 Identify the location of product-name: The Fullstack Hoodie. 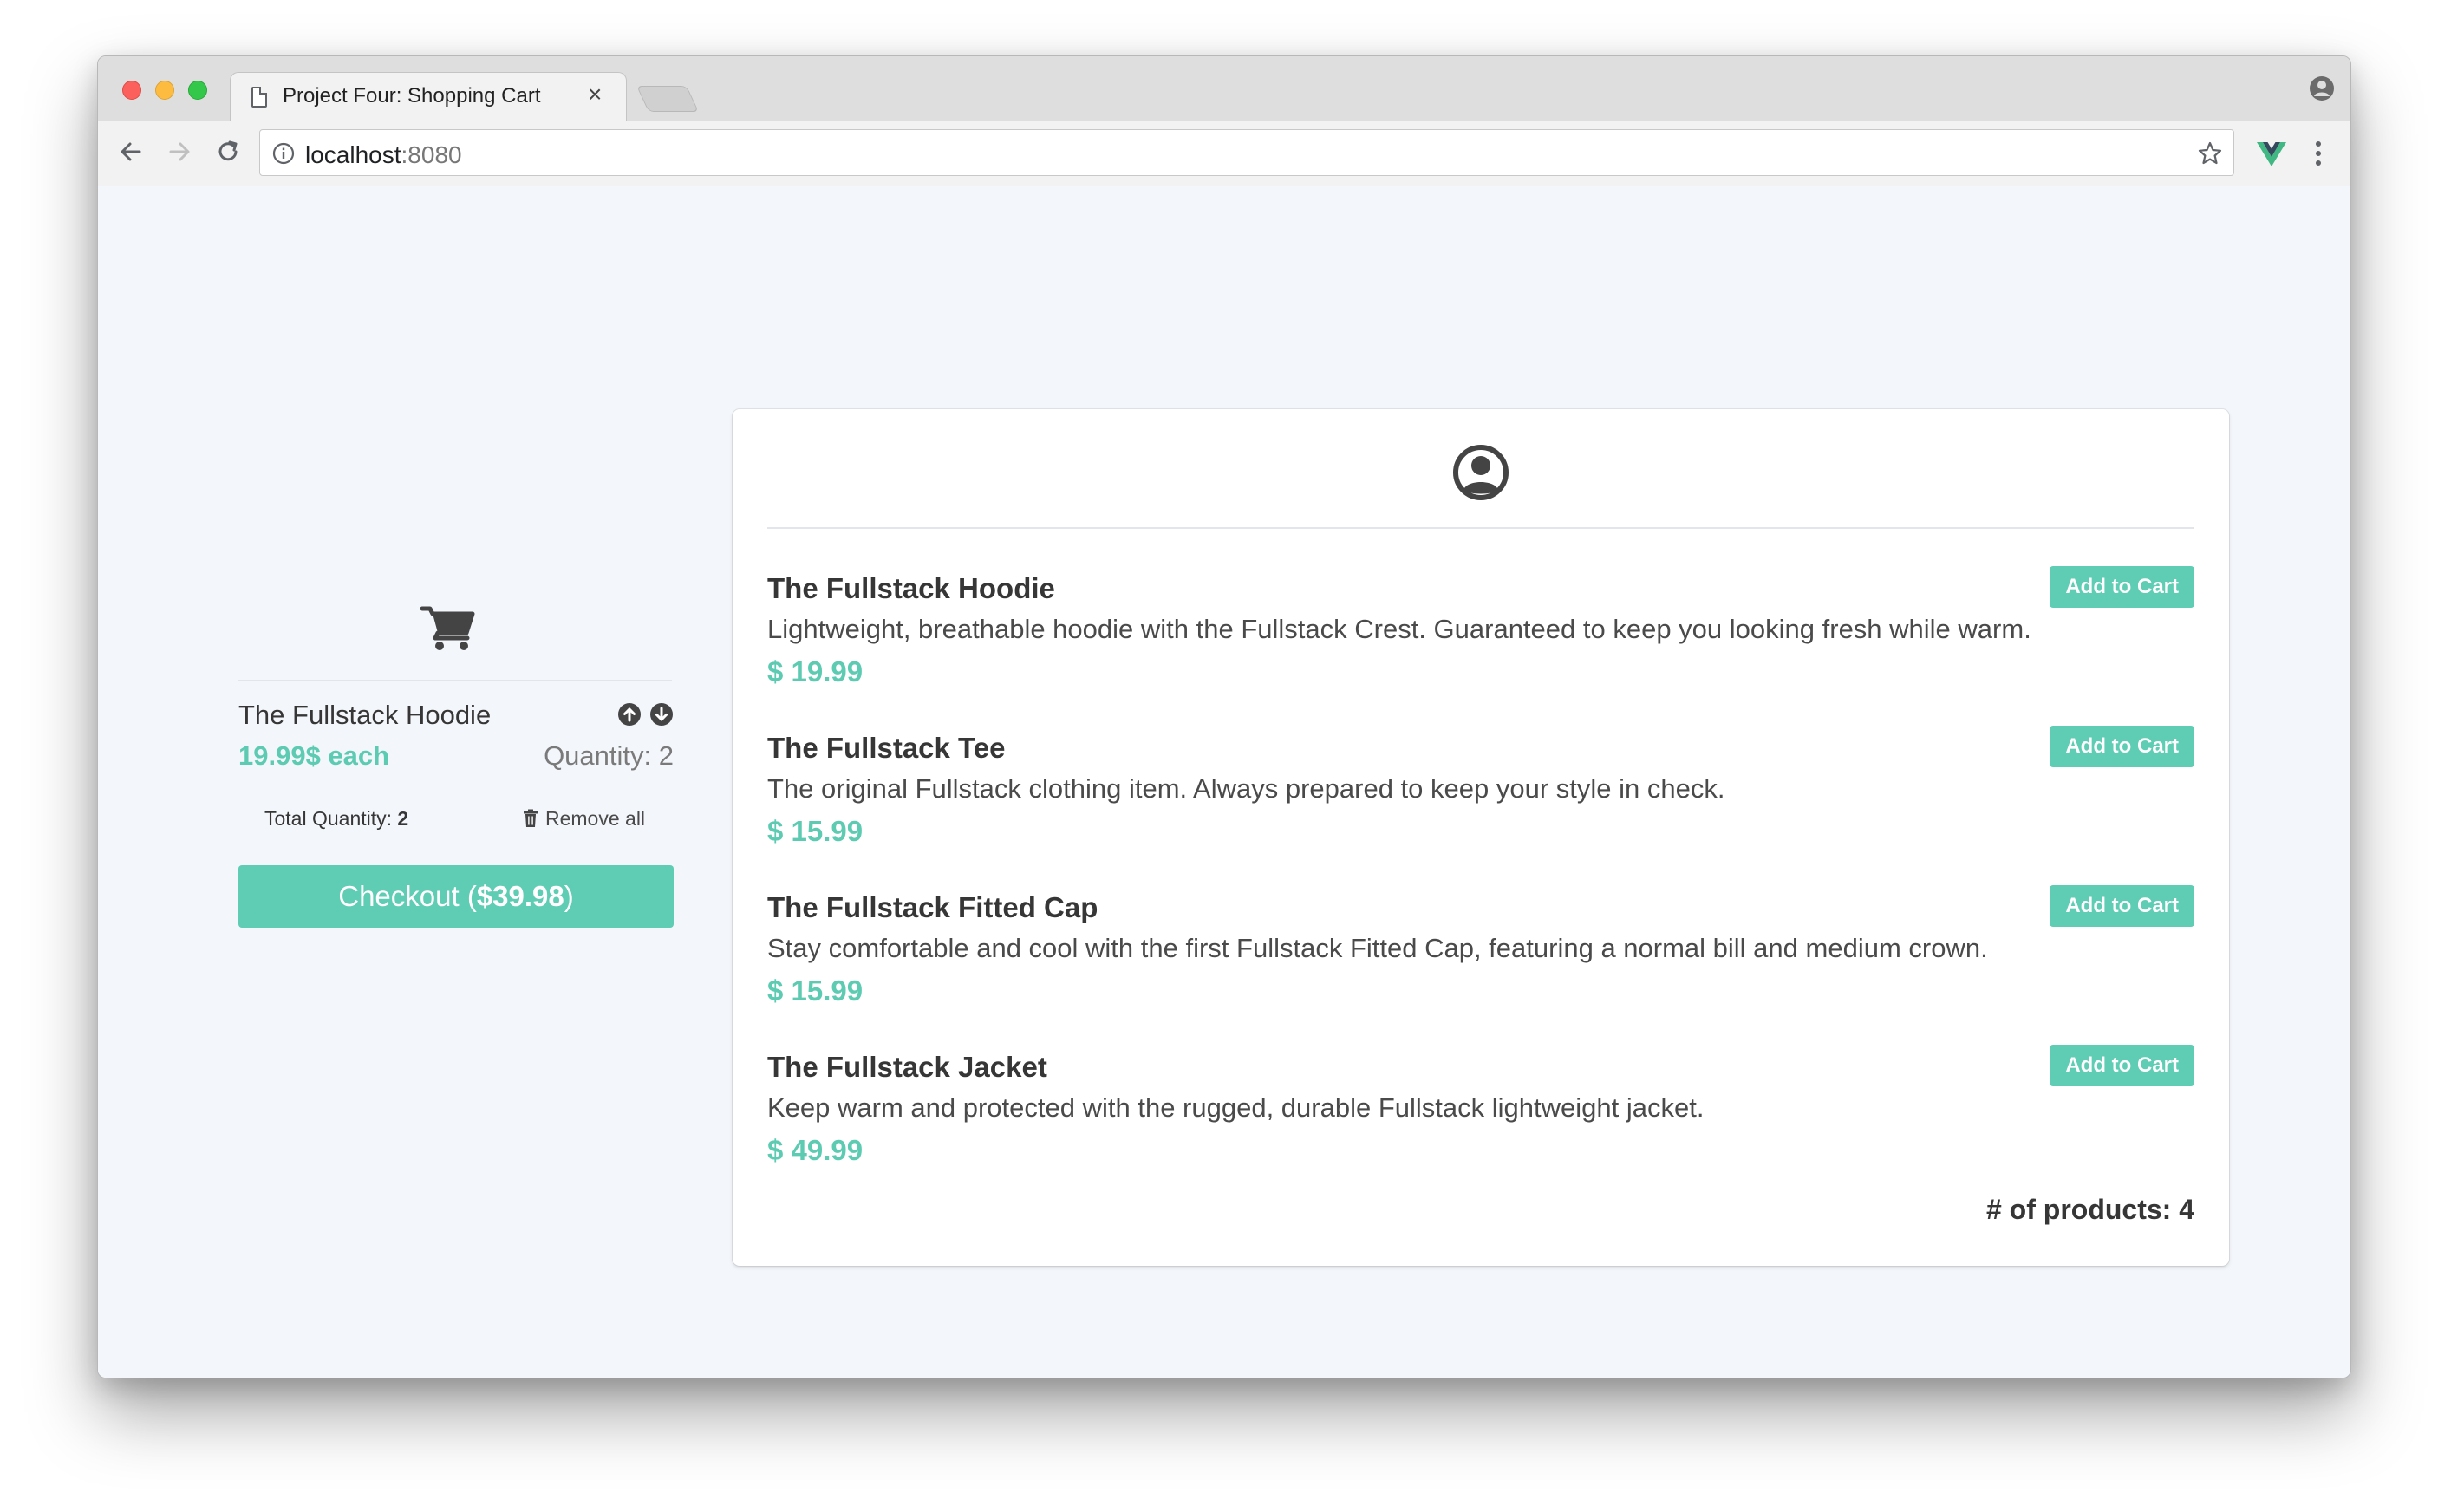
(911, 588).